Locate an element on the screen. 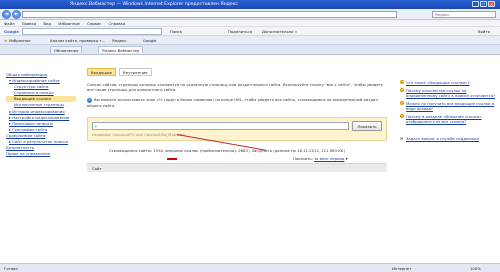  security-zone: Интернет is located at coordinates (402, 268).